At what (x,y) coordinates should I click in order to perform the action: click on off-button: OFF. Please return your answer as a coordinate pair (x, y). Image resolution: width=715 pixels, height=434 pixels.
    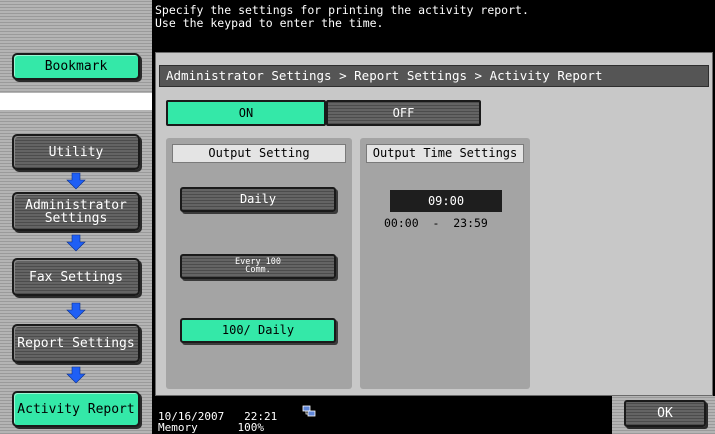
    Looking at the image, I should click on (403, 113).